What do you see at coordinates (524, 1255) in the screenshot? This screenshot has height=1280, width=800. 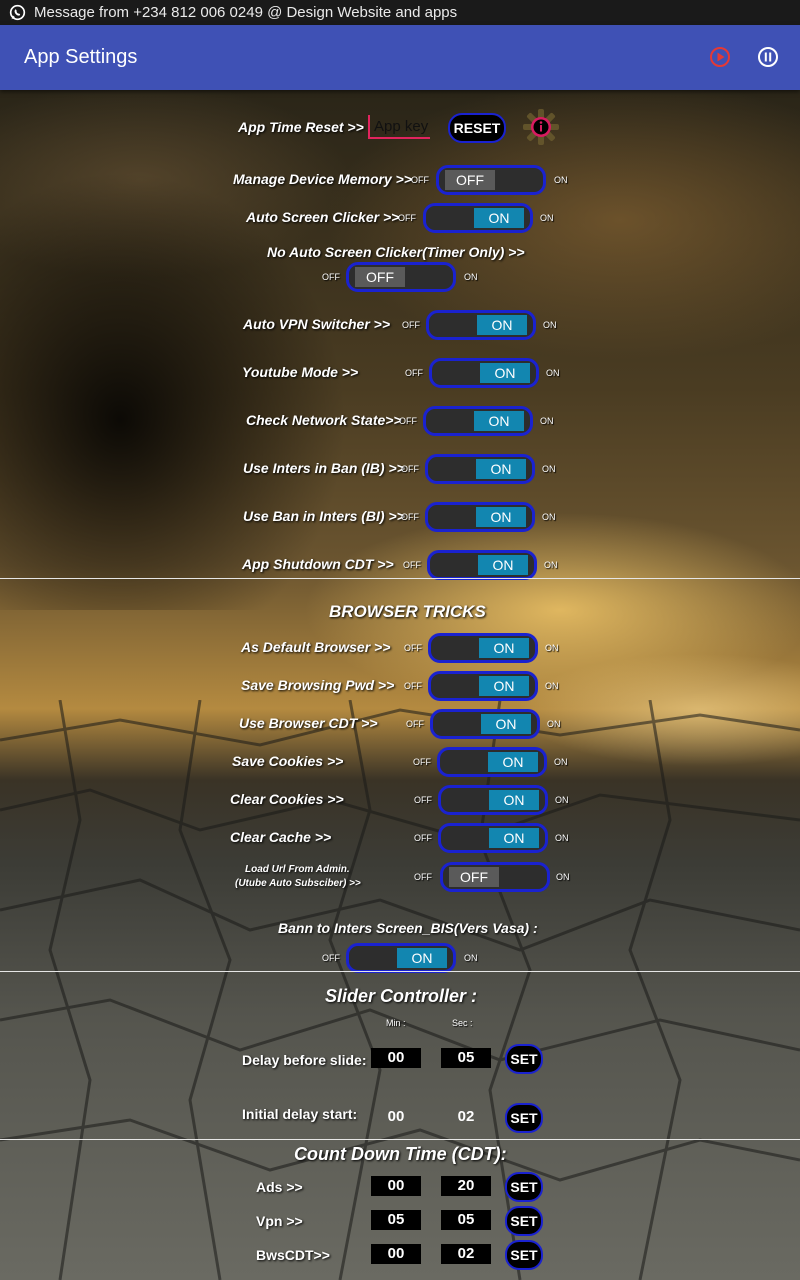 I see `cdt-bws-set-button: SET` at bounding box center [524, 1255].